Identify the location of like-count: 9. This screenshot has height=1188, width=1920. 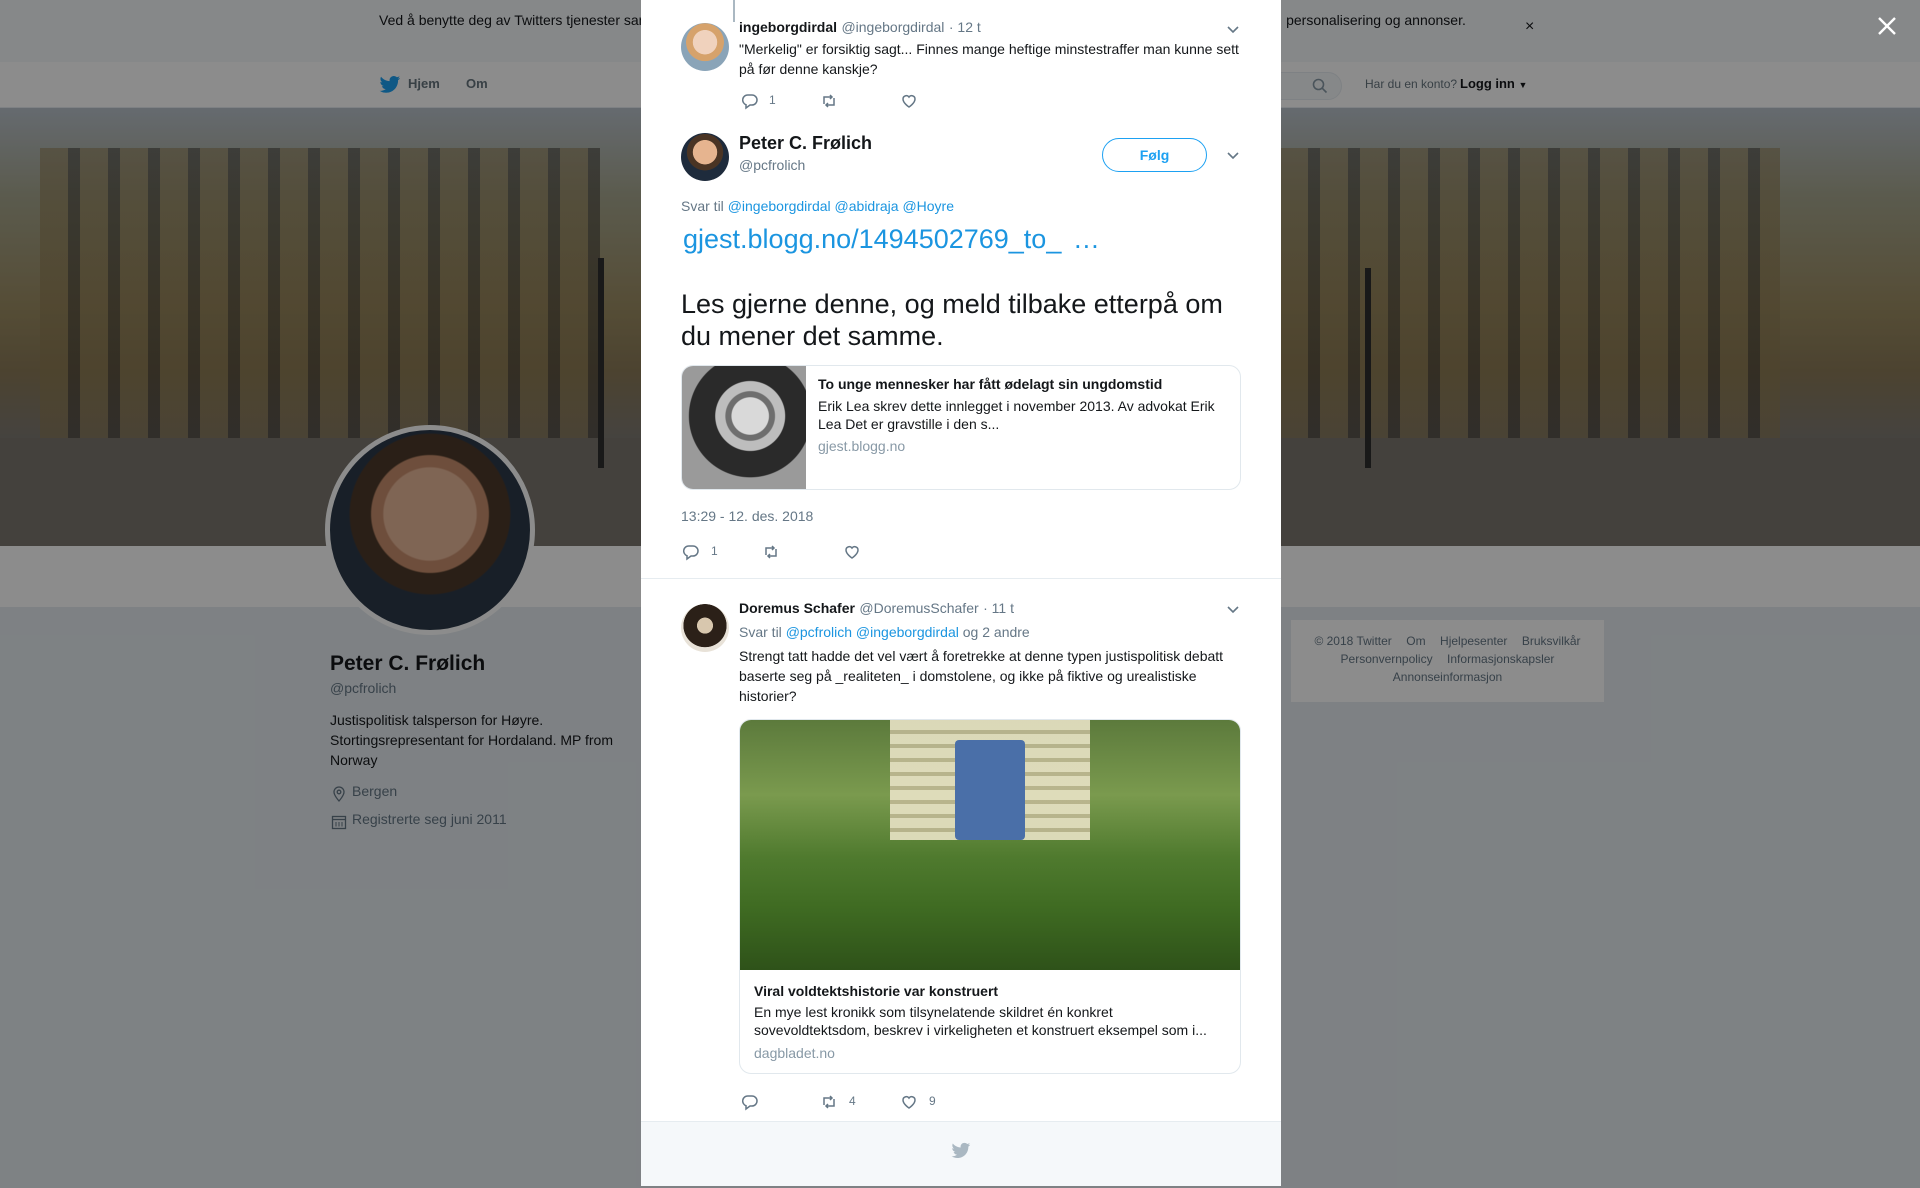
(932, 1101).